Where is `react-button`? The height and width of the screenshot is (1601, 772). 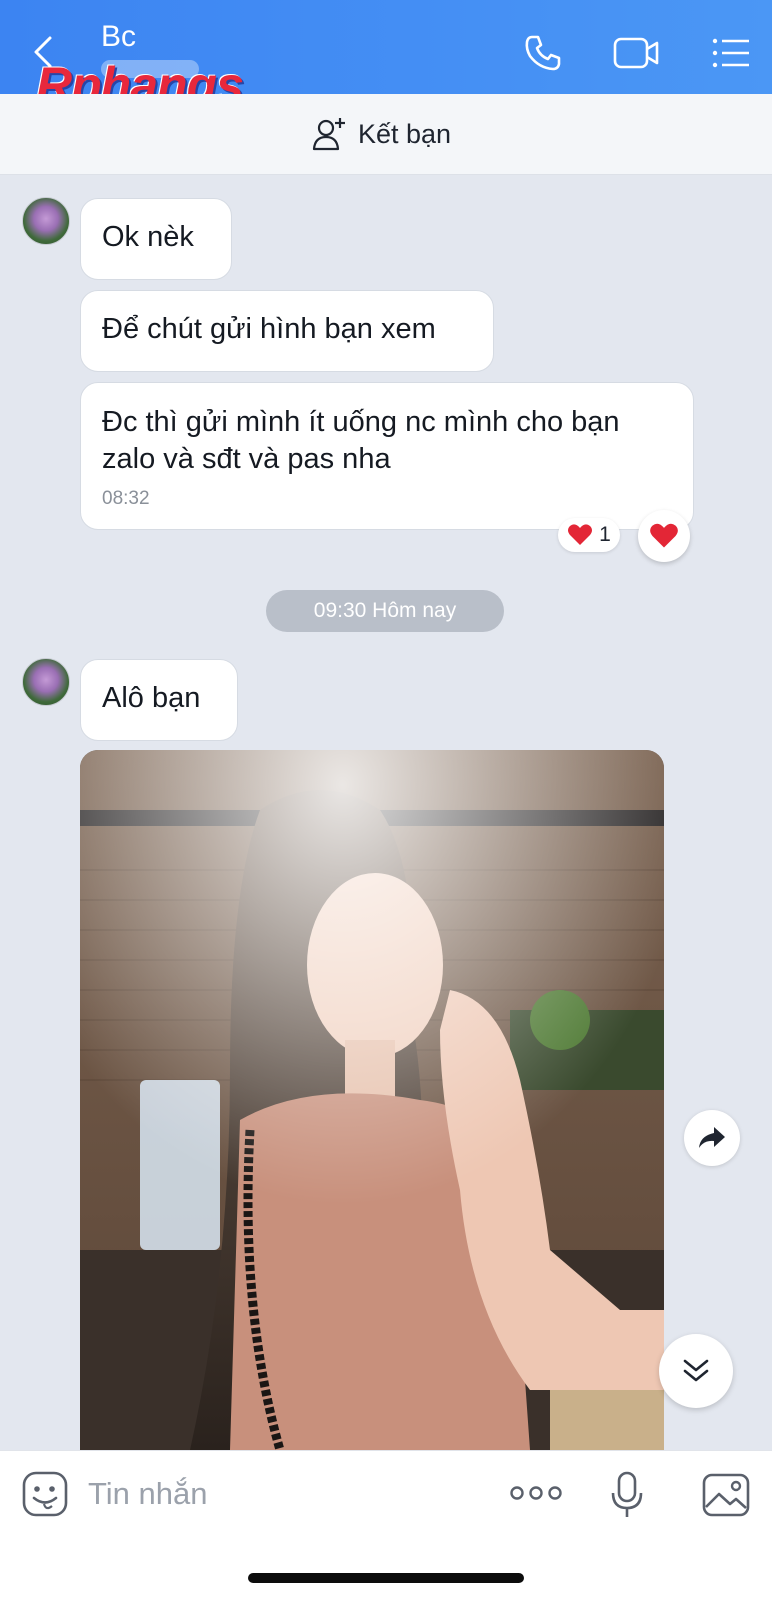
react-button is located at coordinates (664, 536).